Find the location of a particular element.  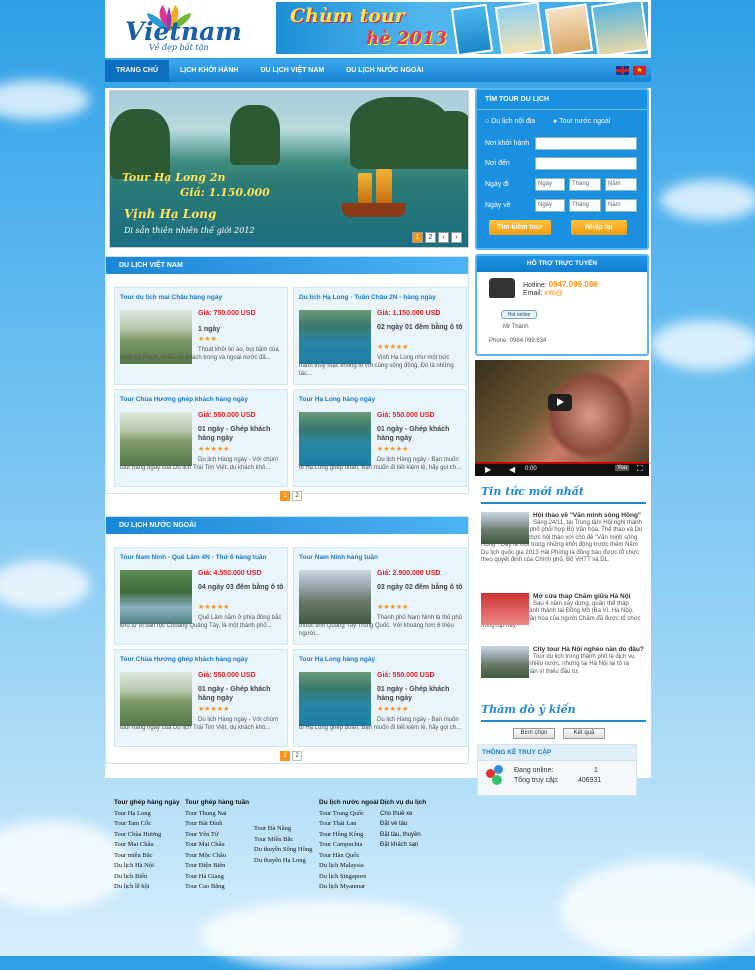

footer-link: Tour Yên Tử is located at coordinates (217, 835).